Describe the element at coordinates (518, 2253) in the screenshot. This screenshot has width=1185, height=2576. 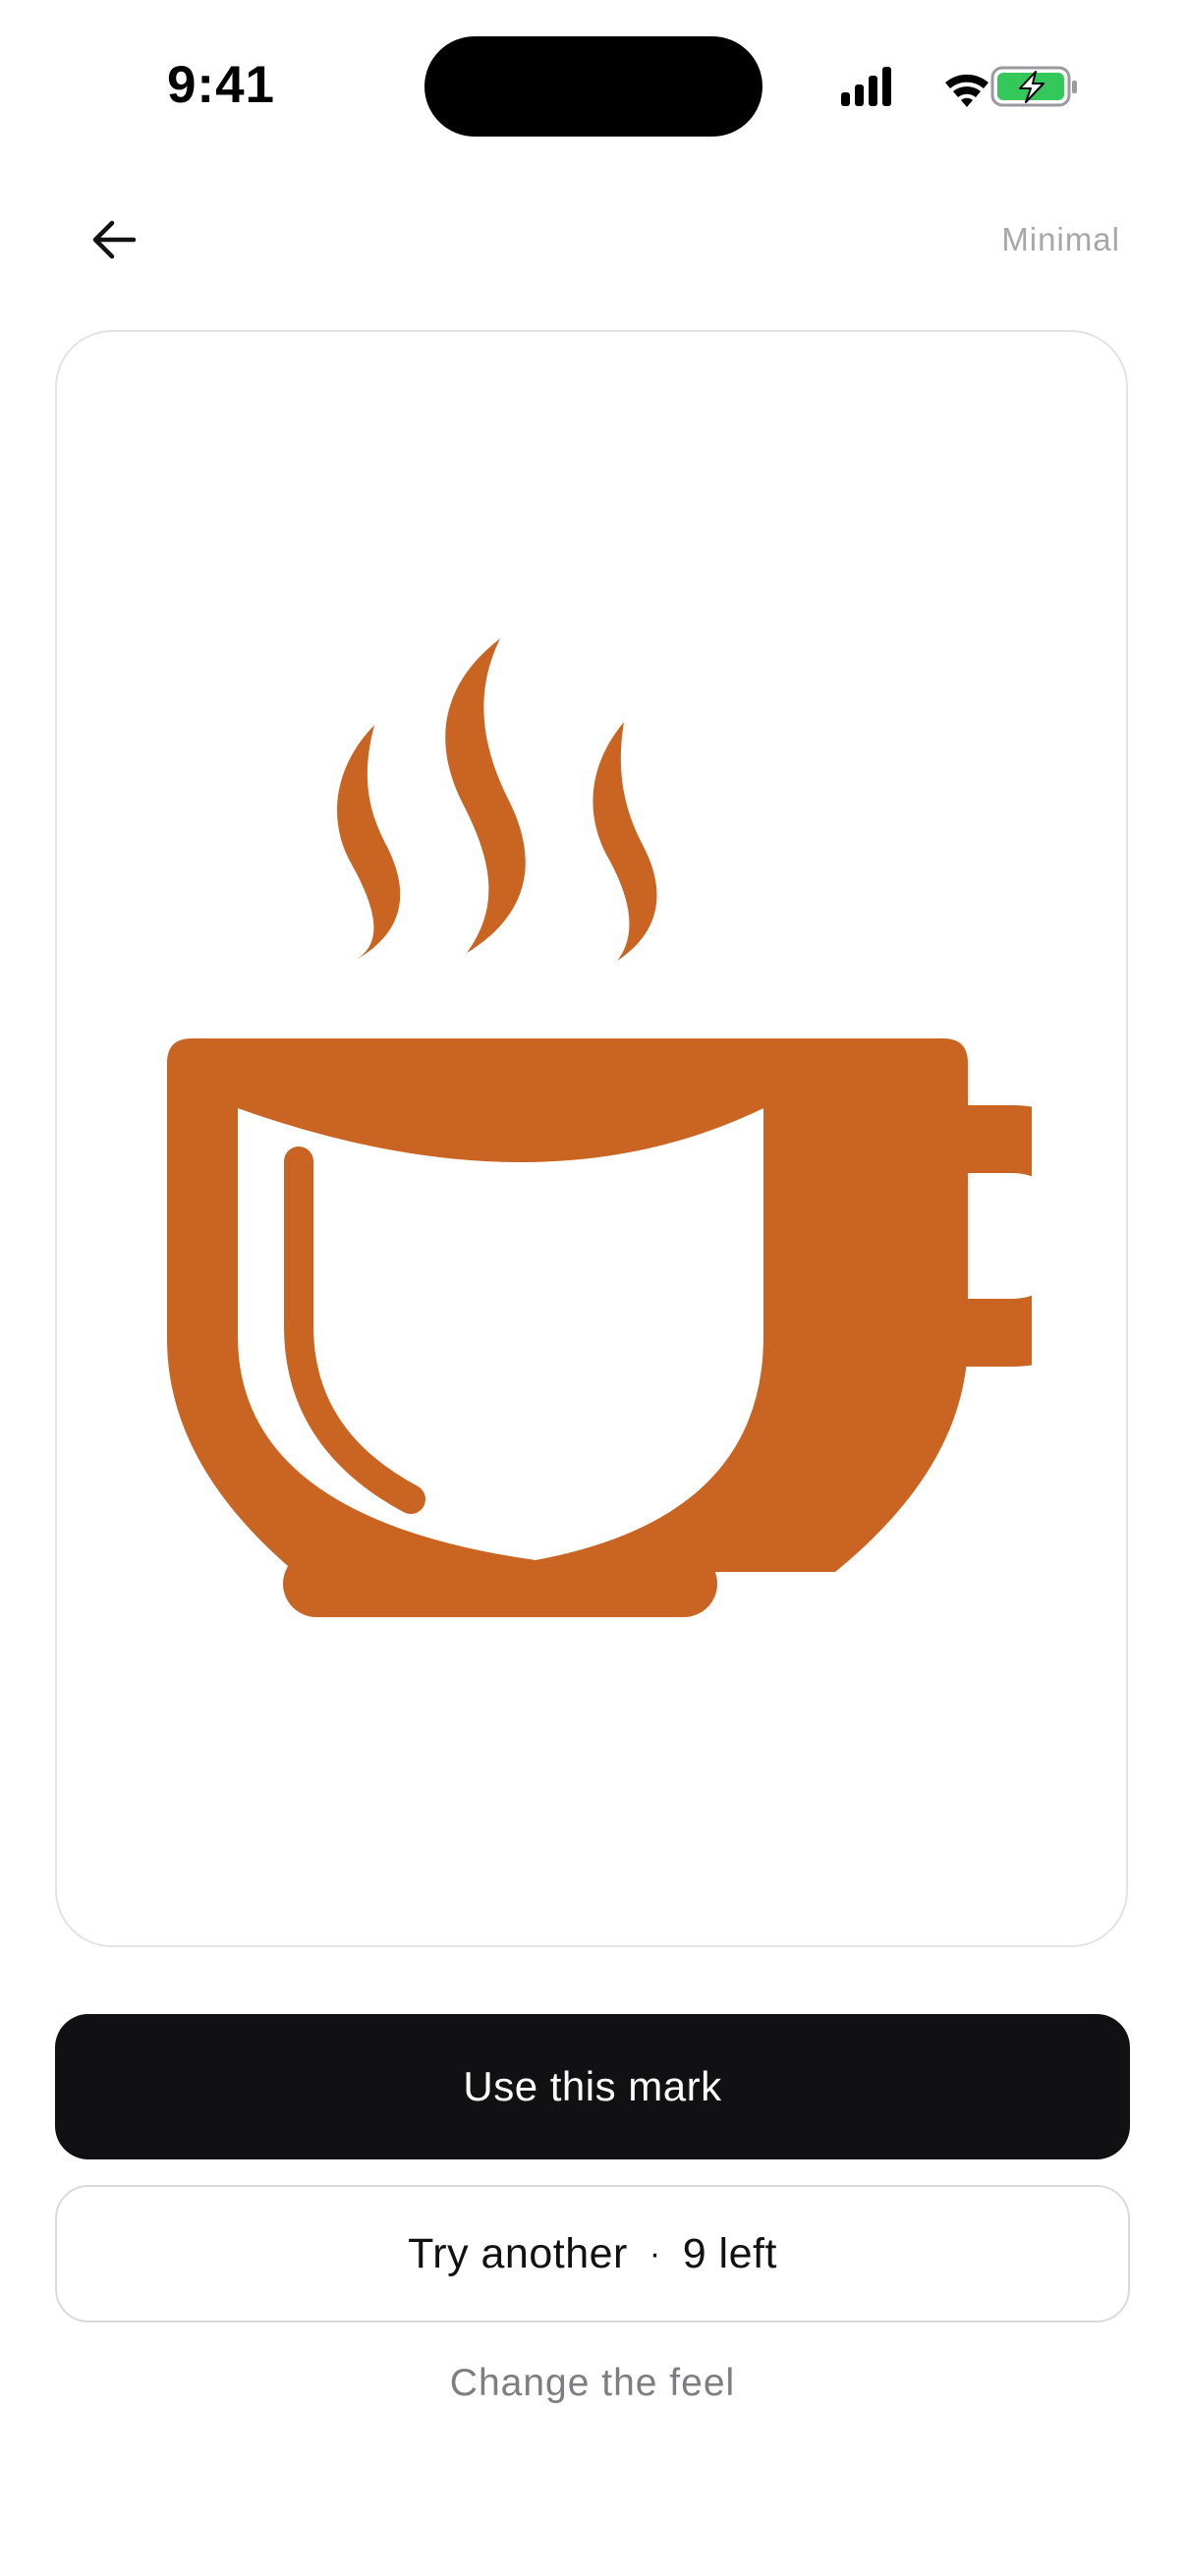
I see `try-another-label: Try another` at that location.